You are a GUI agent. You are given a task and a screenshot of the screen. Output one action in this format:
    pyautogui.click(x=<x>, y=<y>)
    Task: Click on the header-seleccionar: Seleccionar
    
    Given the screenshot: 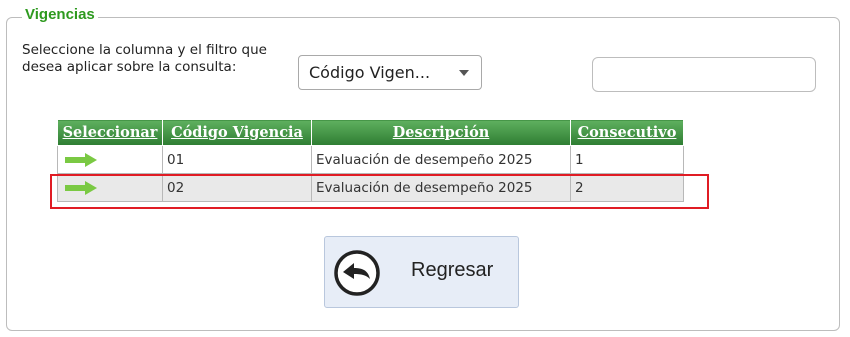 What is the action you would take?
    pyautogui.click(x=110, y=132)
    